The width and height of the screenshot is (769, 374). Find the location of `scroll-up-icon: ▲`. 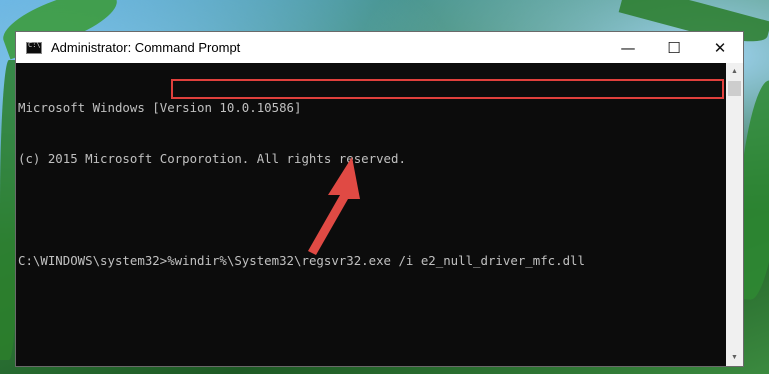

scroll-up-icon: ▲ is located at coordinates (734, 71).